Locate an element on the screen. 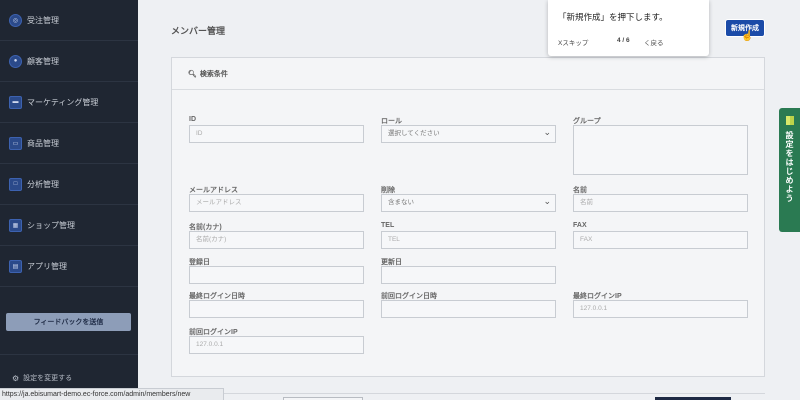 This screenshot has width=800, height=400. side-tab-label: 設定をはじめよう is located at coordinates (789, 167).